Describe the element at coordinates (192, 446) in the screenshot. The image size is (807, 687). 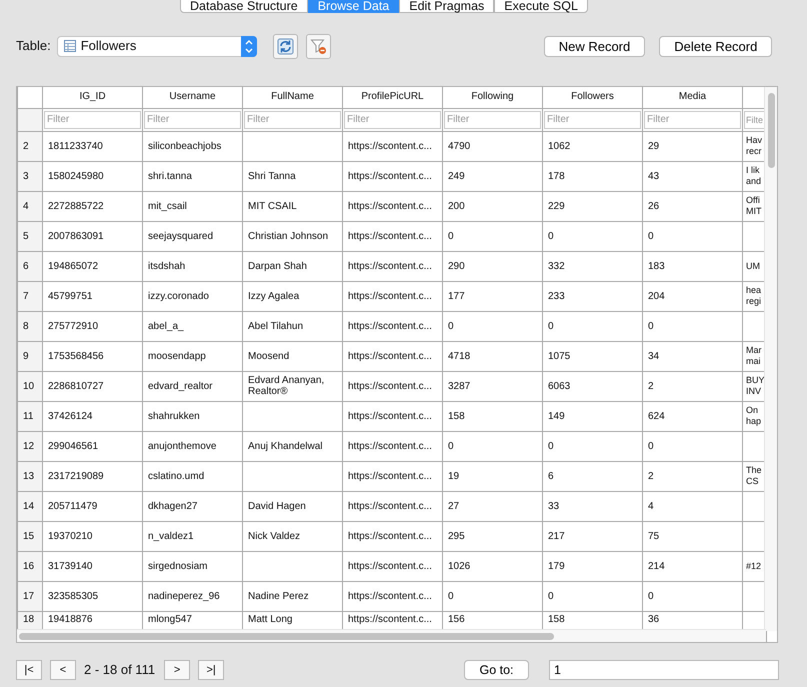
I see `table-cell: anujonthemove` at that location.